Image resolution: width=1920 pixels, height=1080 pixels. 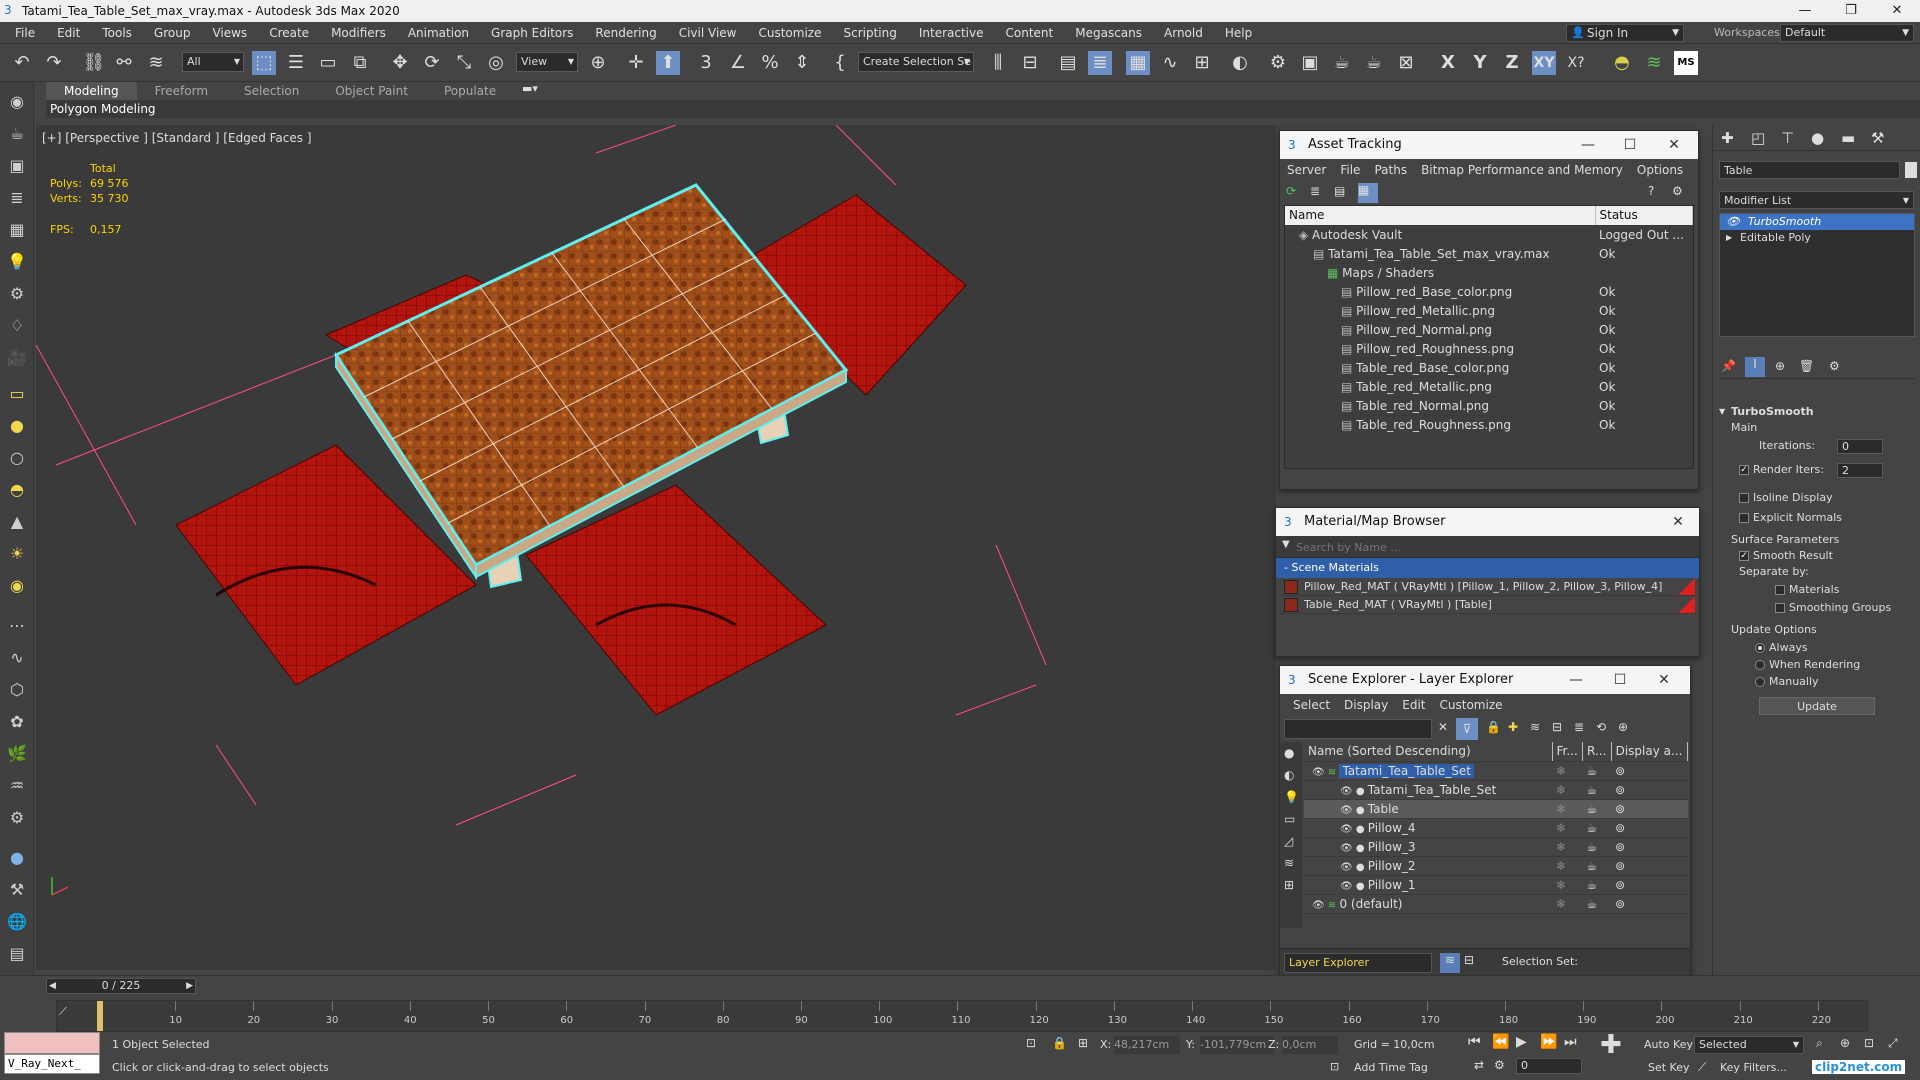 What do you see at coordinates (1202, 63) in the screenshot?
I see `schematic-view-icon: ⊞` at bounding box center [1202, 63].